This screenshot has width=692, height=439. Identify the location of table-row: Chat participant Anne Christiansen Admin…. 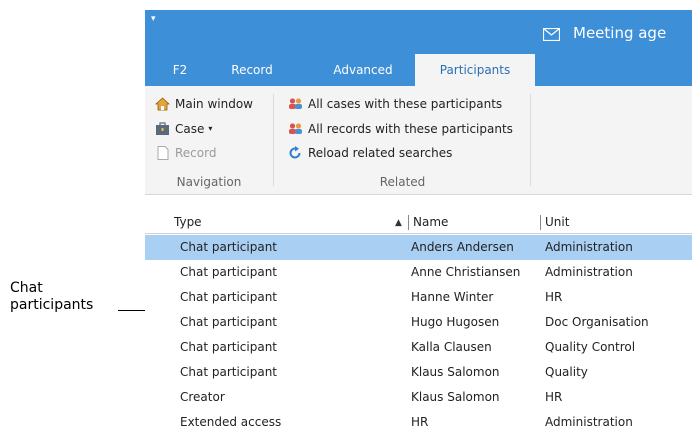
(418, 272).